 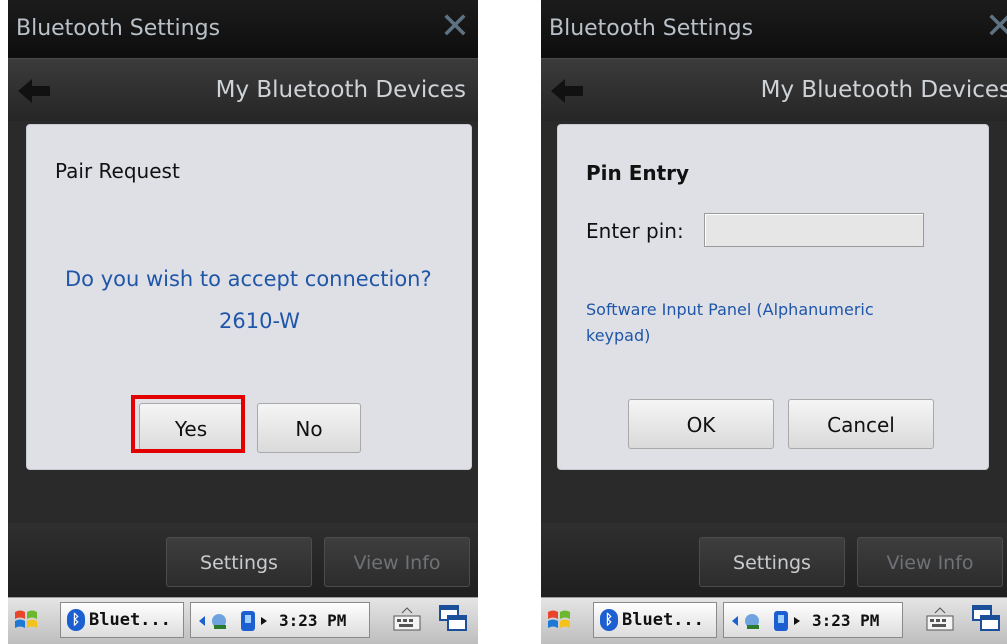 What do you see at coordinates (814, 230) in the screenshot?
I see `pin-input` at bounding box center [814, 230].